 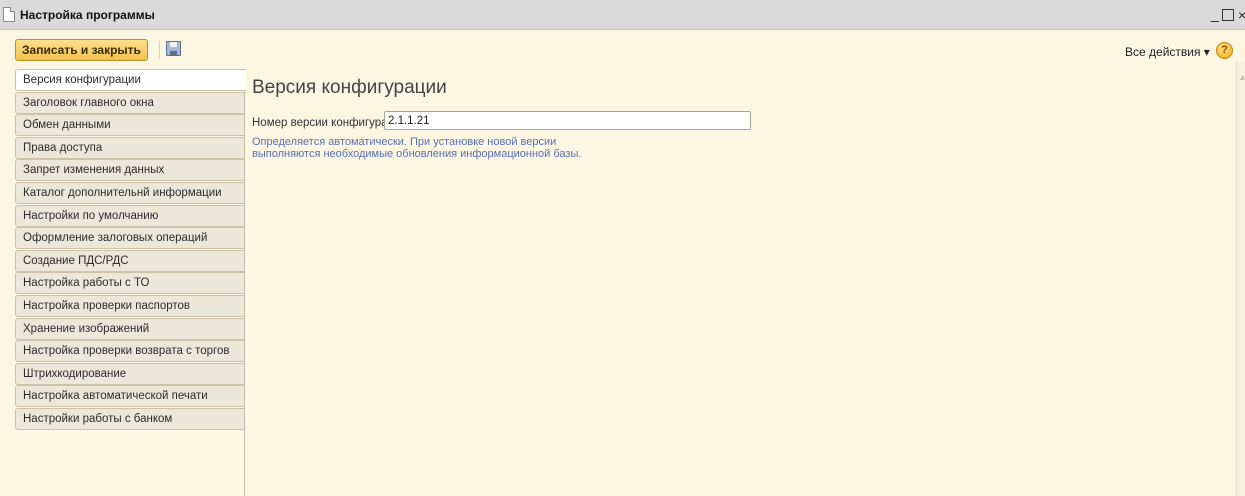 What do you see at coordinates (1228, 15) in the screenshot?
I see `maximize-button` at bounding box center [1228, 15].